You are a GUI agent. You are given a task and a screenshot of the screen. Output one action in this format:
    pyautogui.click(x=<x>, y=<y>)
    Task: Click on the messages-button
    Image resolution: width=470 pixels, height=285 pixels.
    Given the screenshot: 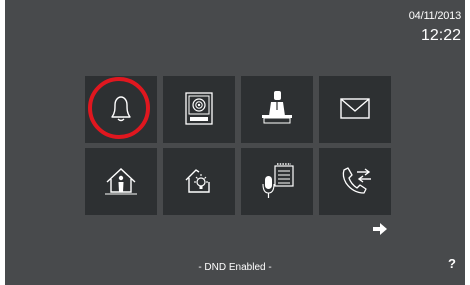 What is the action you would take?
    pyautogui.click(x=355, y=109)
    